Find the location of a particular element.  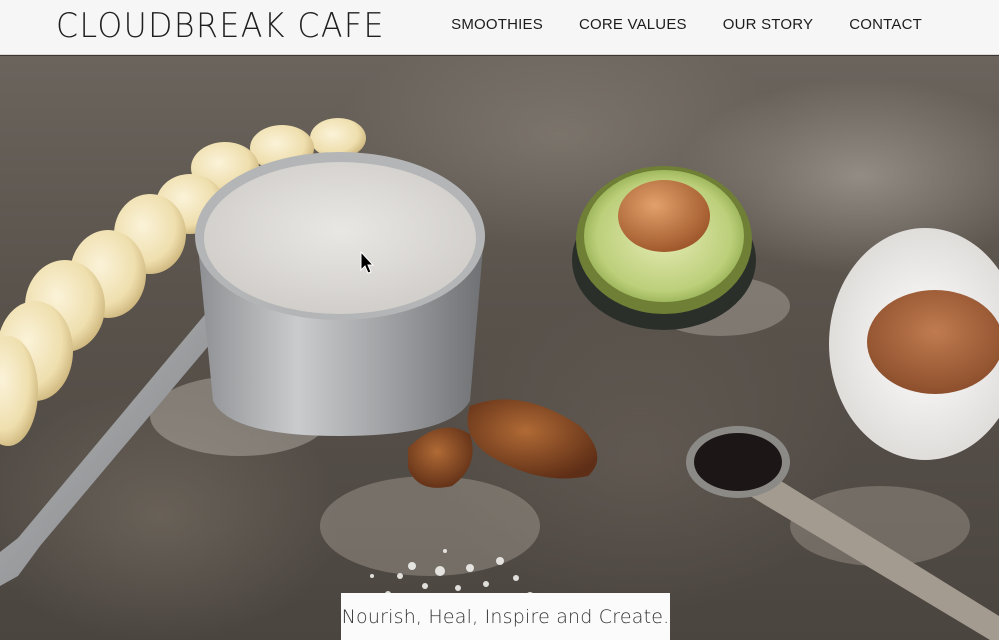

nav-item-our-story: OUR STORY is located at coordinates (768, 24).